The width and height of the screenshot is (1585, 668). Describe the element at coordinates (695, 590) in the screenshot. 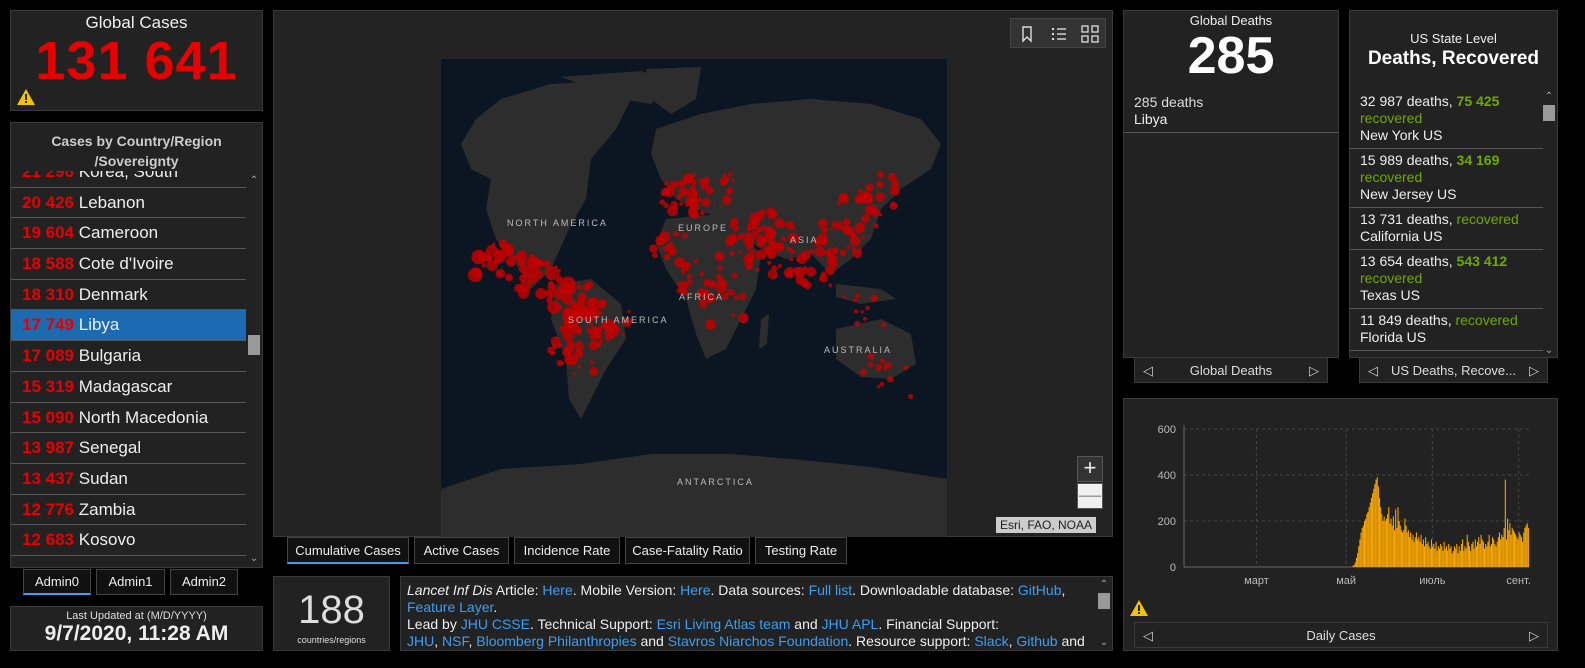

I see `mobile-version-link: Here` at that location.